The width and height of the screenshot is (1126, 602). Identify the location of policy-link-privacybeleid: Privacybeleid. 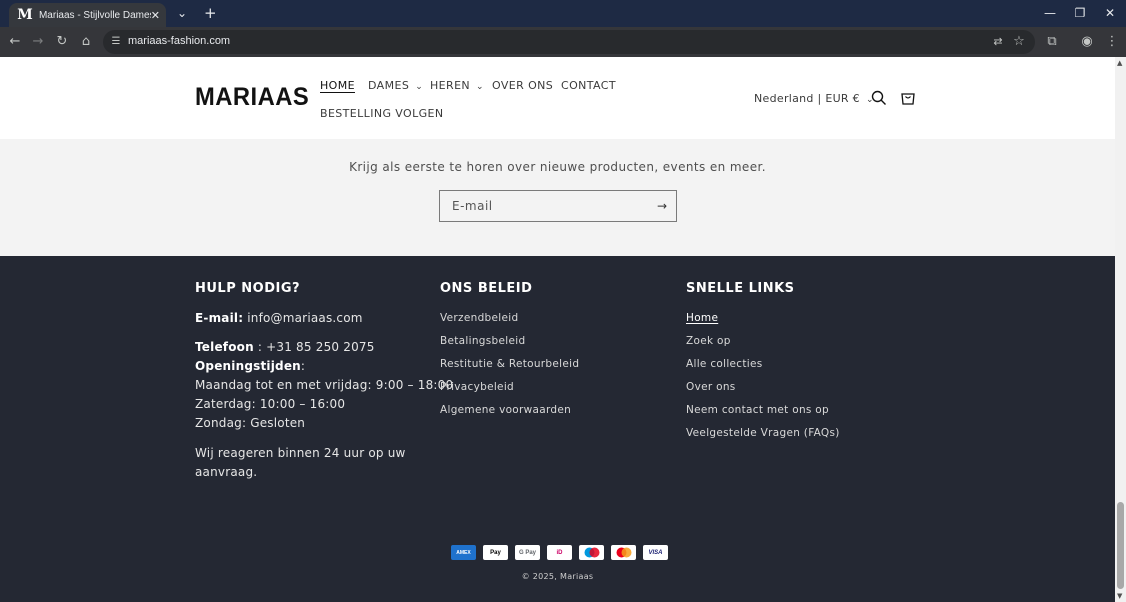
(477, 387).